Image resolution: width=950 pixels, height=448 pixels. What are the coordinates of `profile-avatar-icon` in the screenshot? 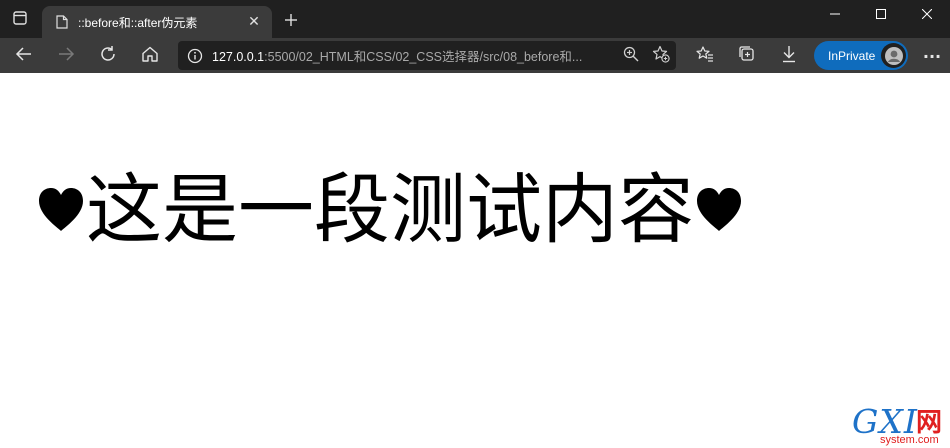 It's located at (893, 55).